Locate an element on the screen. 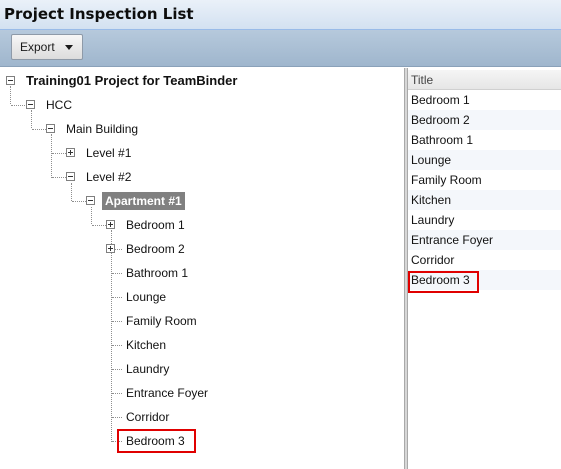 This screenshot has height=469, width=561. list-item: Entrance Foyer is located at coordinates (484, 240).